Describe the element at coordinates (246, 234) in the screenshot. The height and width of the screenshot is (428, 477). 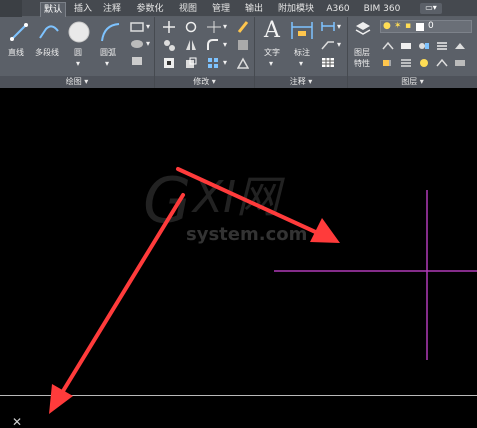
I see `watermark-site-text: system.com` at that location.